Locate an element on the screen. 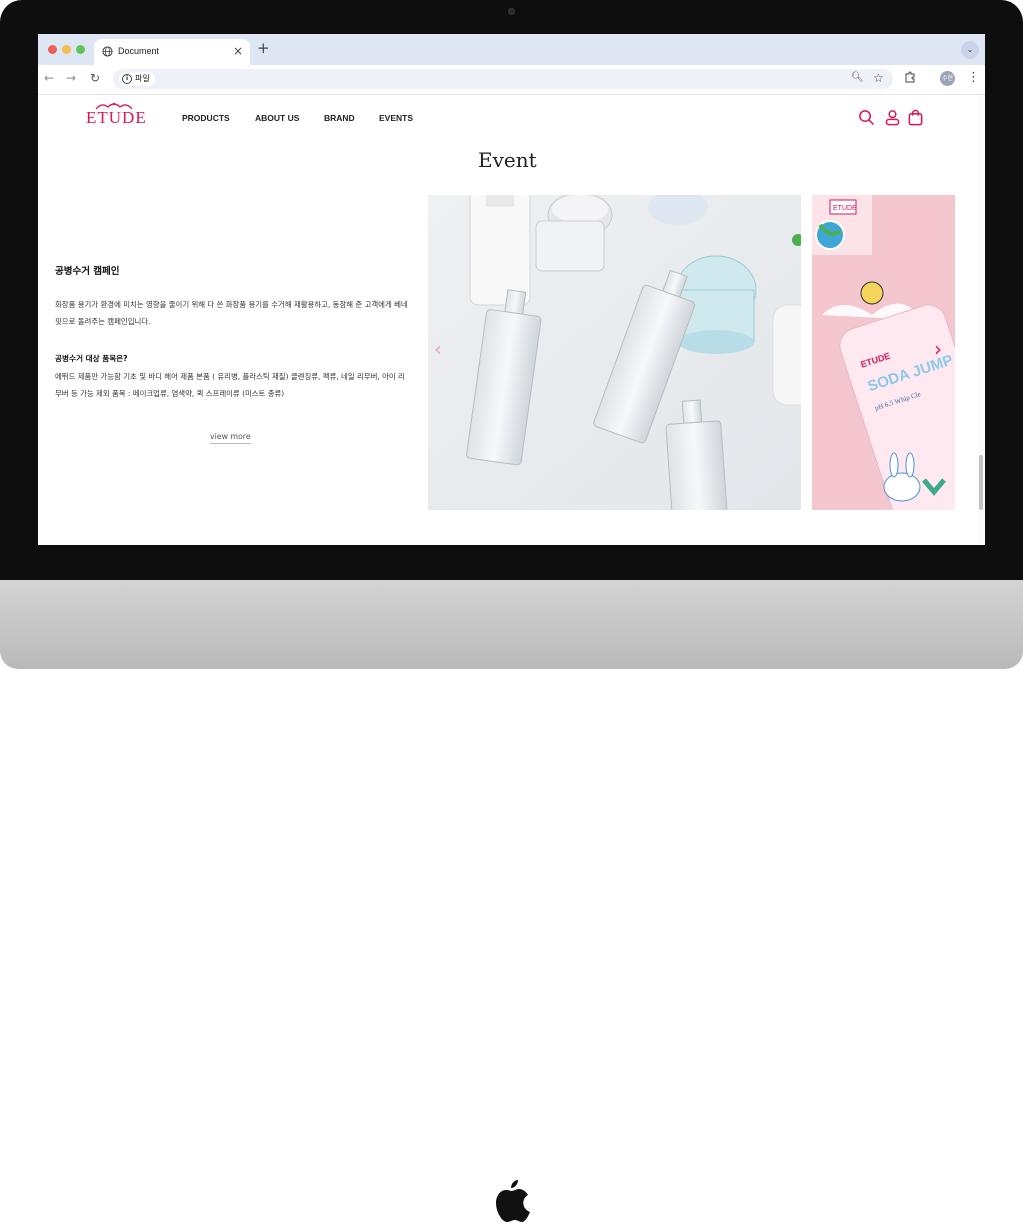 The image size is (1023, 1224). nav-events: EVENTS is located at coordinates (396, 118).